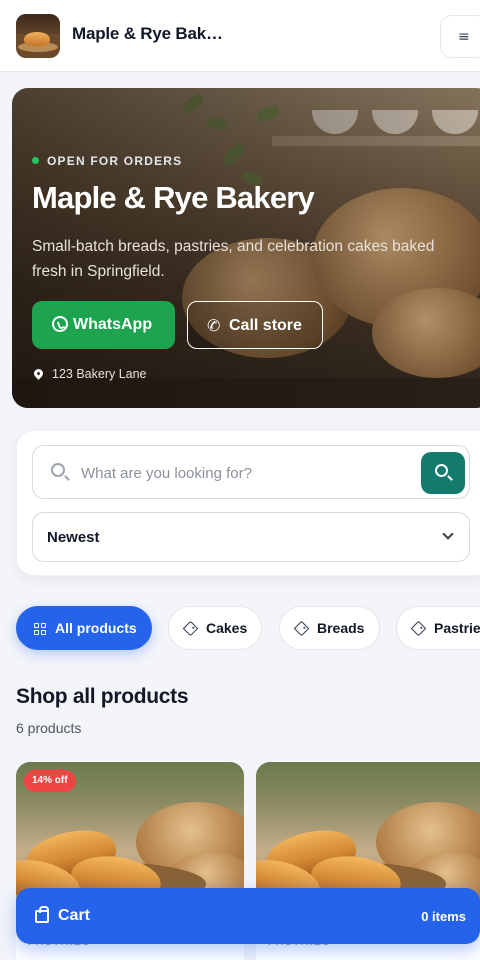 This screenshot has height=960, width=480. Describe the element at coordinates (464, 37) in the screenshot. I see `hamburger-menu-icon: ≡` at that location.